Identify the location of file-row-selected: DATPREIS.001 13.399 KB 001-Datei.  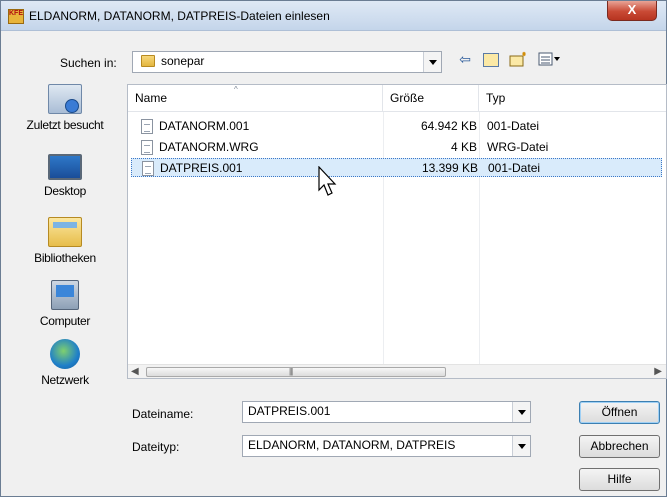
(396, 167).